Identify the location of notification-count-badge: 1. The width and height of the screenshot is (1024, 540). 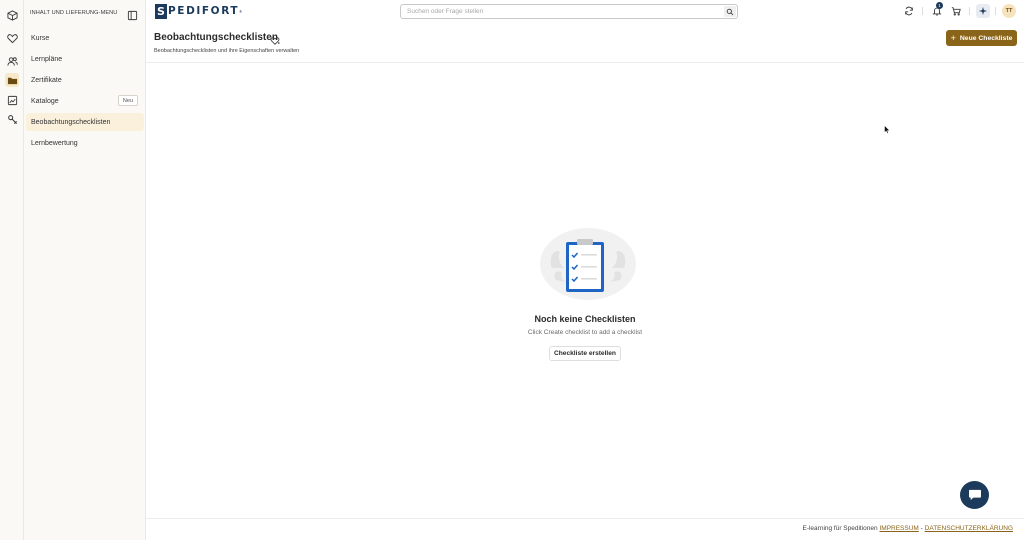
(939, 5).